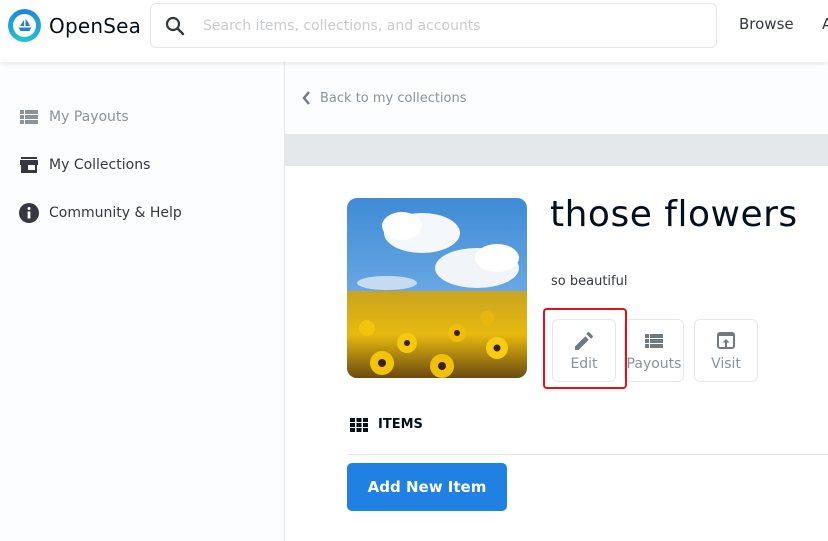  I want to click on info-icon, so click(29, 213).